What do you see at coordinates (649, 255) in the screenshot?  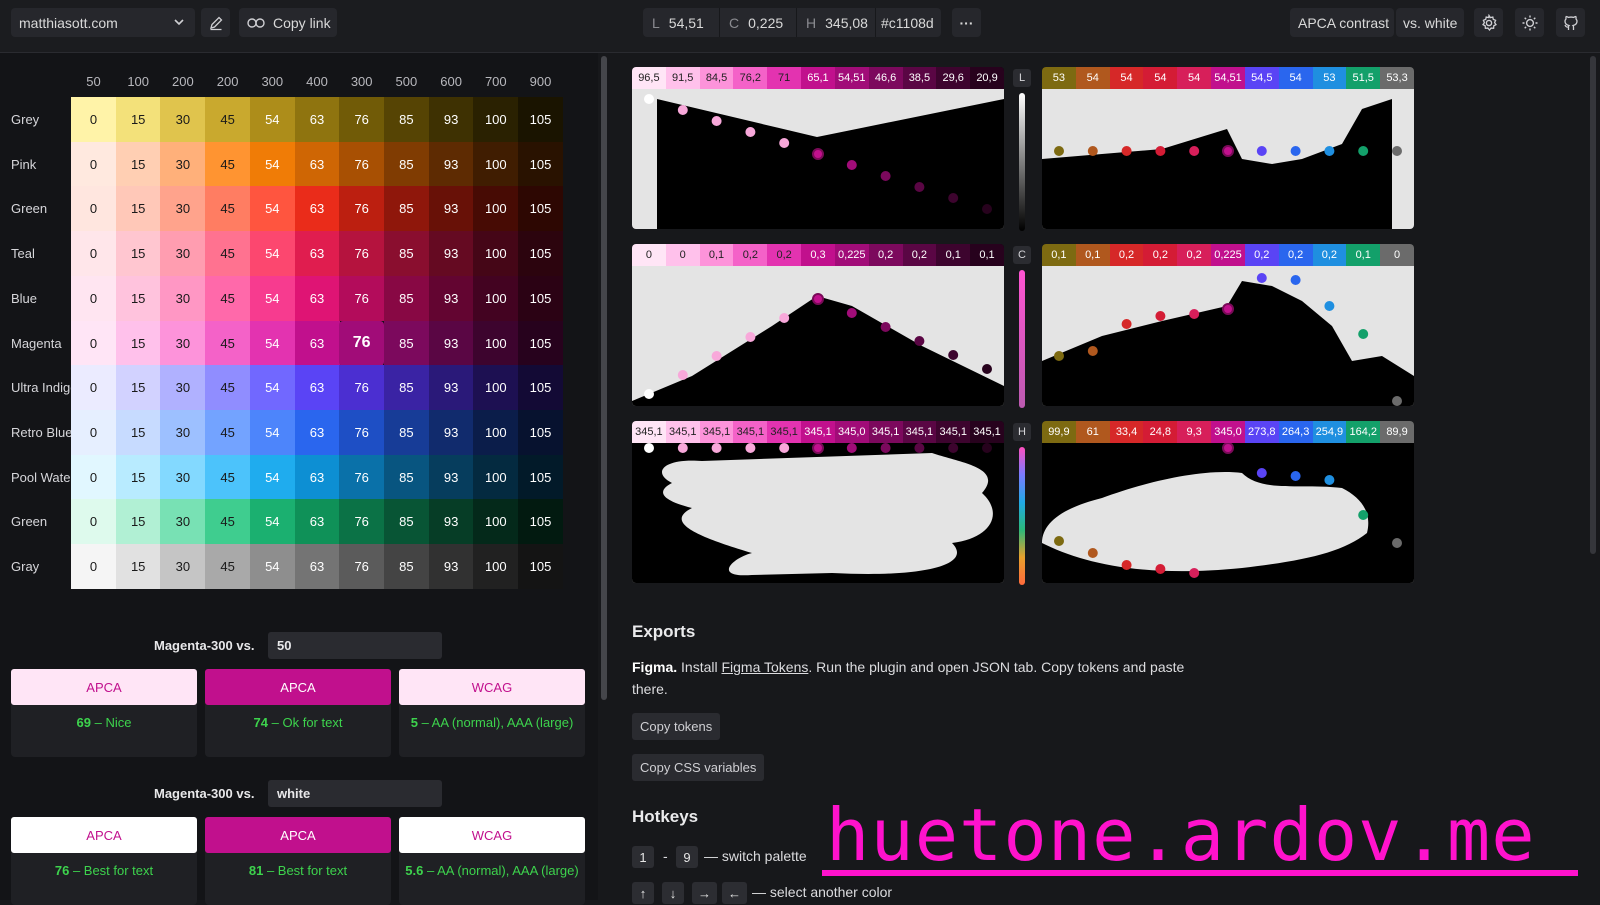 I see `chart-value-cell: 0` at bounding box center [649, 255].